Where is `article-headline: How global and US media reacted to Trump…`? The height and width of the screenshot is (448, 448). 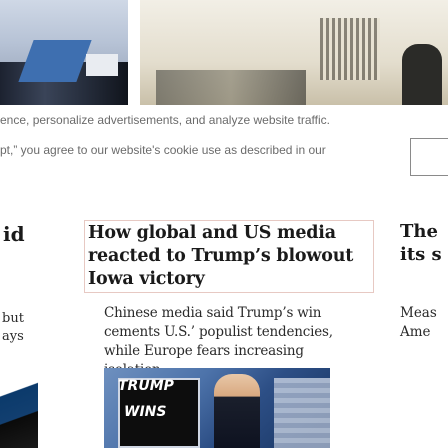 article-headline: How global and US media reacted to Trump… is located at coordinates (229, 256).